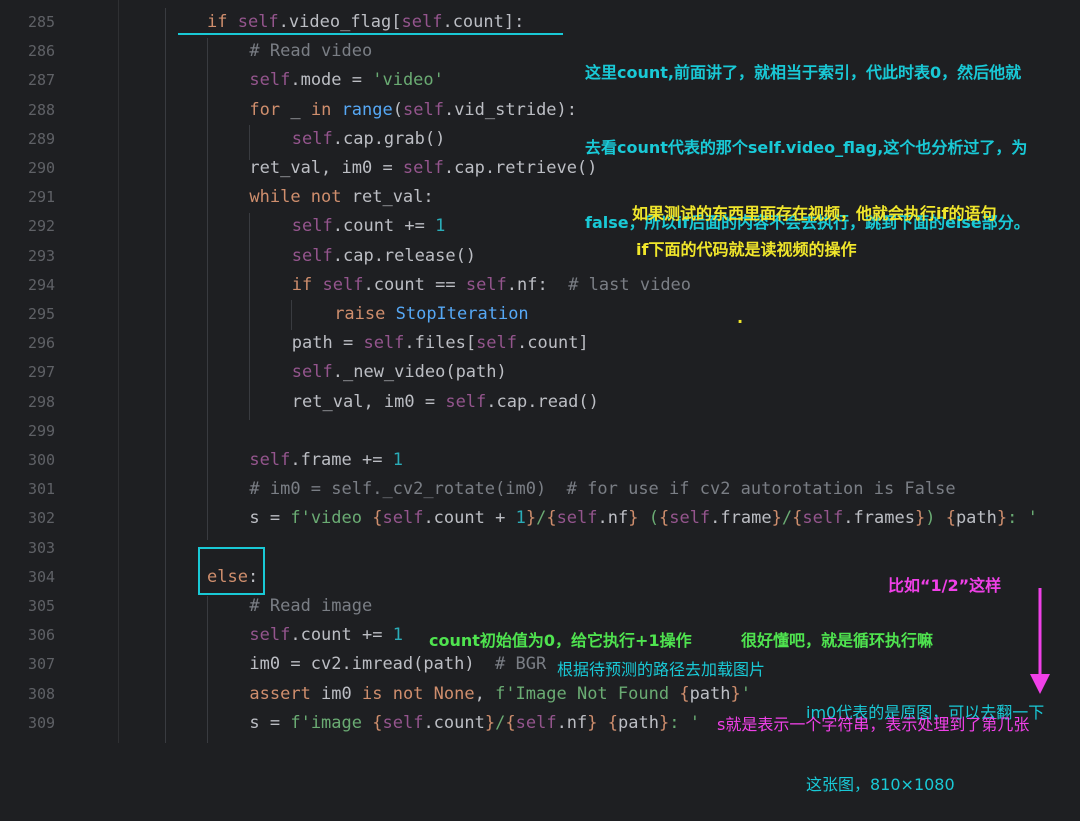  Describe the element at coordinates (42, 138) in the screenshot. I see `line-number: 289` at that location.